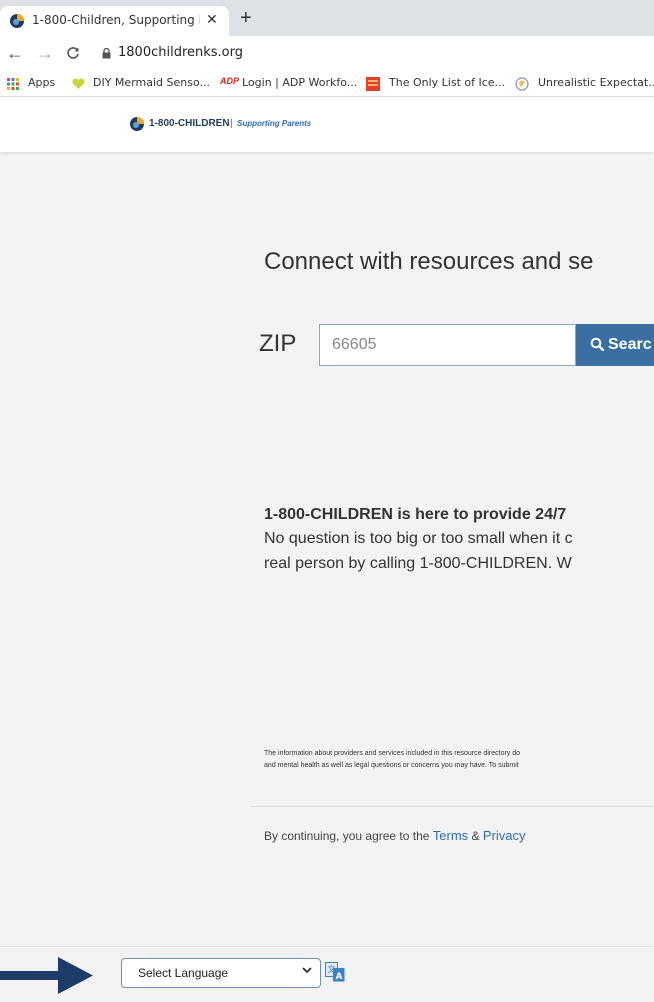 The image size is (654, 1002). I want to click on browser-tab-bar: 1-800-Children, Supporting Pare ✕ +, so click(327, 18).